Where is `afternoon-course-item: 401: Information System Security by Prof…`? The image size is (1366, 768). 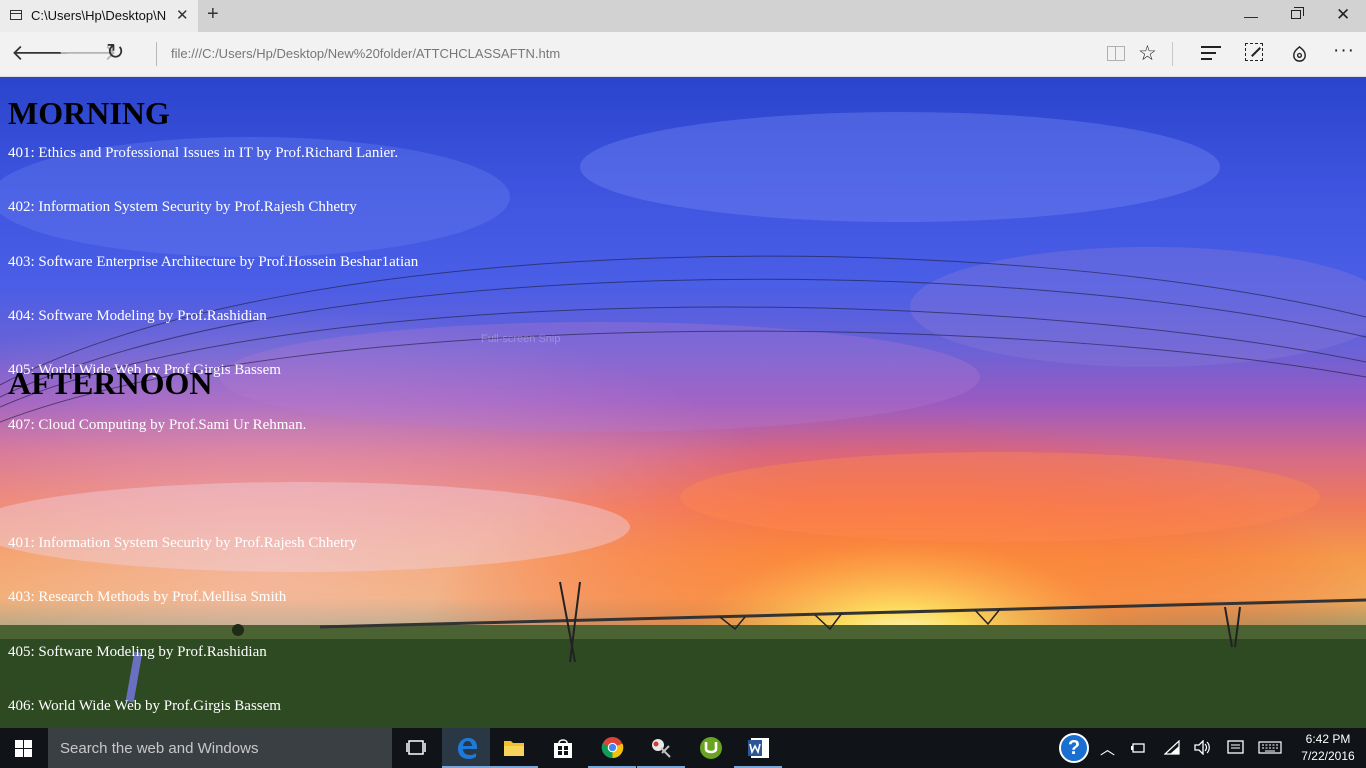
afternoon-course-item: 401: Information System Security by Prof… is located at coordinates (182, 543).